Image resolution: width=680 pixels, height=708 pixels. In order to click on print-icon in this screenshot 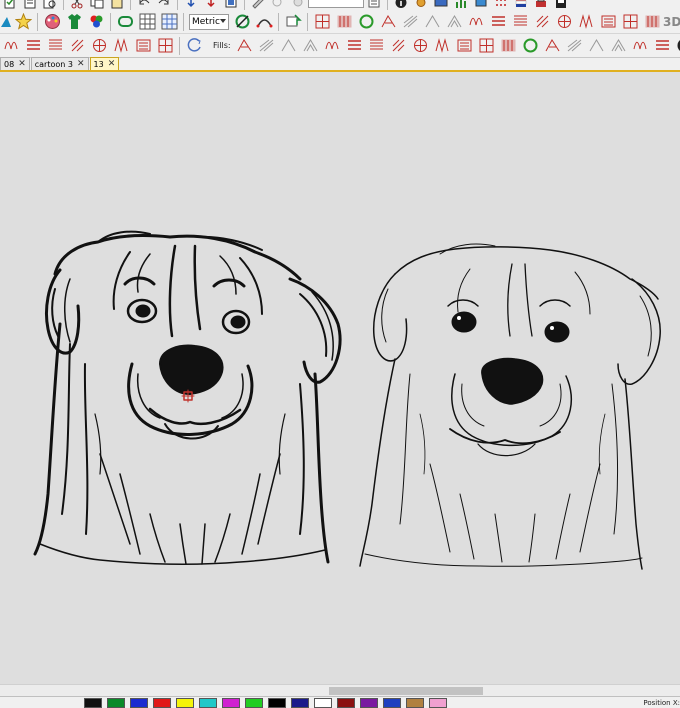, I will do `click(541, 4)`.